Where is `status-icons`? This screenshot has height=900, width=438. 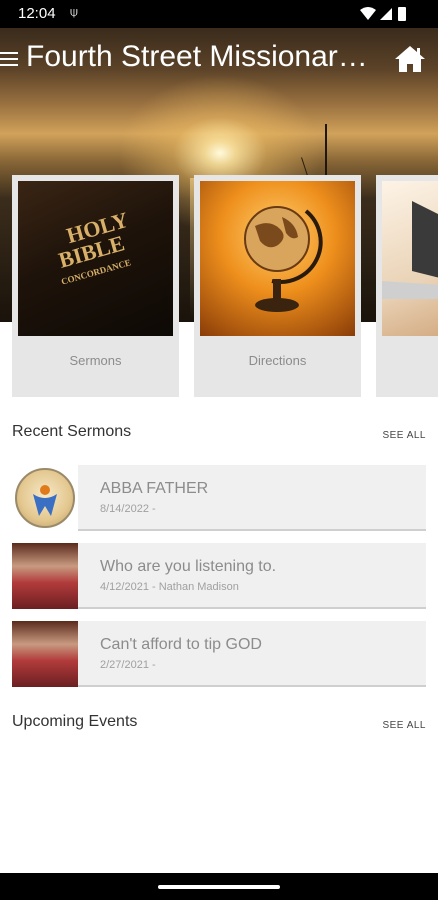 status-icons is located at coordinates (383, 14).